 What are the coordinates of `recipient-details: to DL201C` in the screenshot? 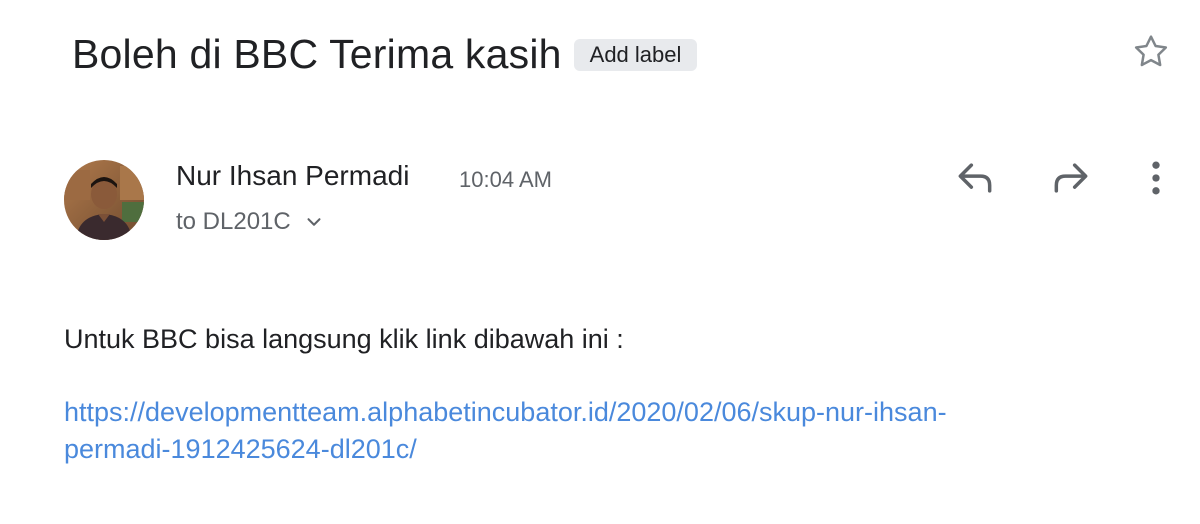 It's located at (250, 222).